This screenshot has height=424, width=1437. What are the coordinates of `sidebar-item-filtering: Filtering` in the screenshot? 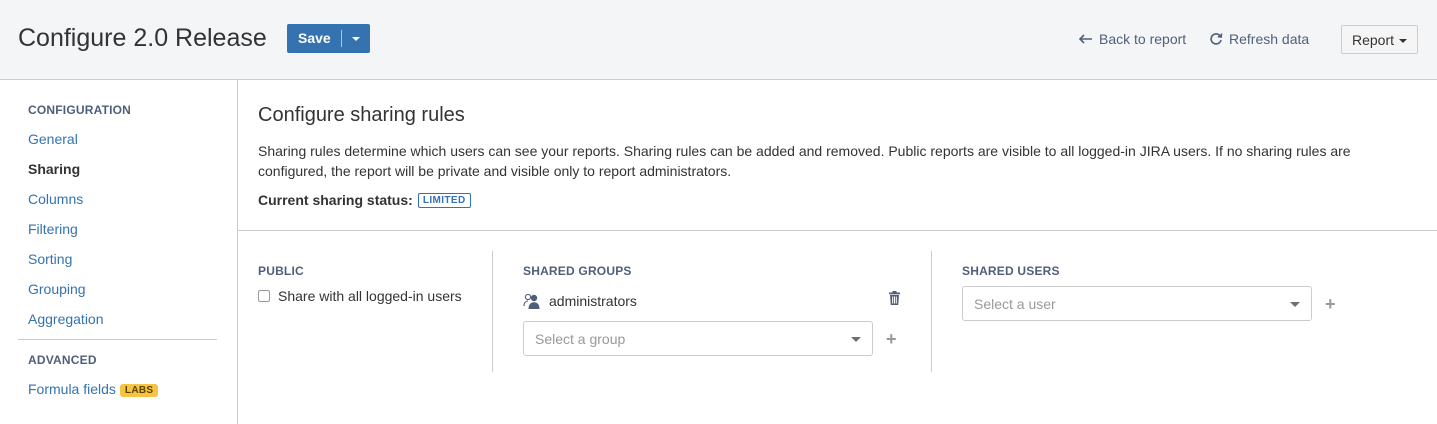 It's located at (53, 229).